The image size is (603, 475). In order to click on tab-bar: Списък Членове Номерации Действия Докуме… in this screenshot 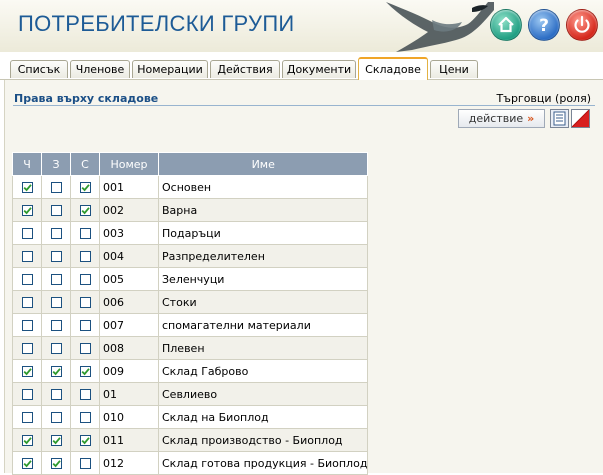, I will do `click(301, 66)`.